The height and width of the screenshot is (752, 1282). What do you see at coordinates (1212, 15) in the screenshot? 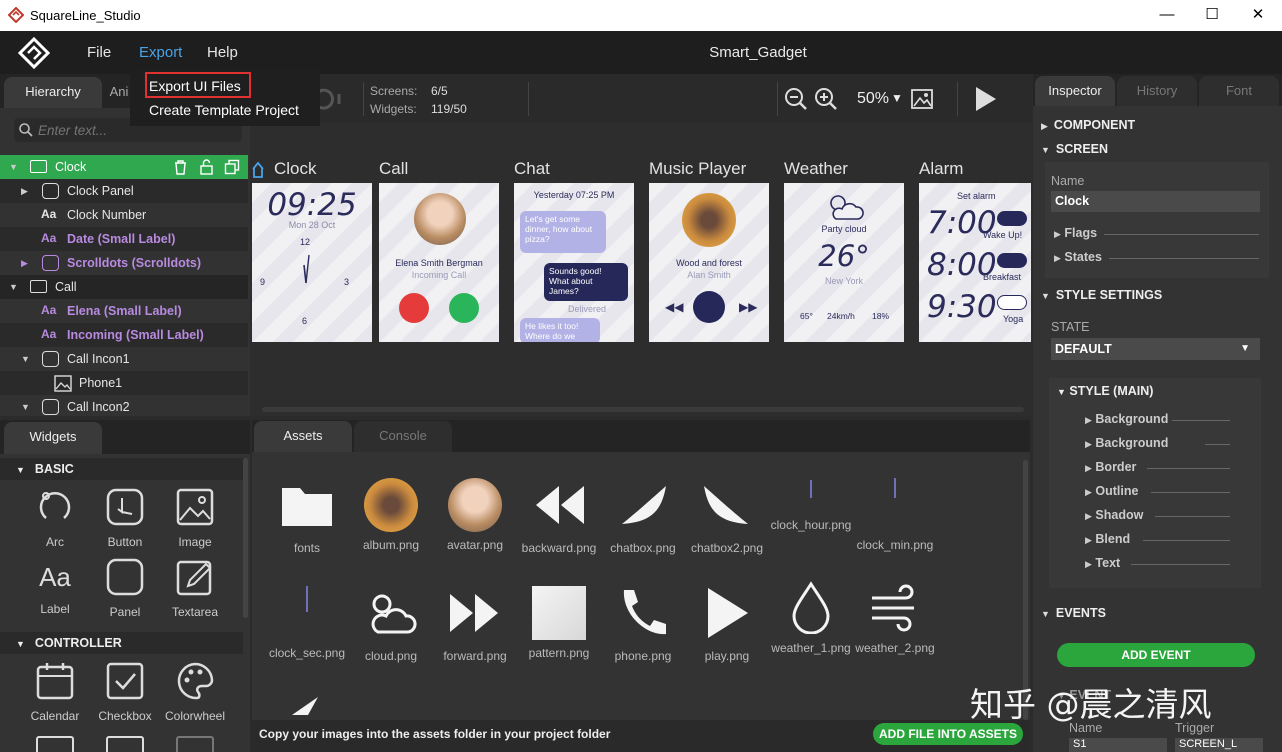
I see `maximize-button: ☐` at bounding box center [1212, 15].